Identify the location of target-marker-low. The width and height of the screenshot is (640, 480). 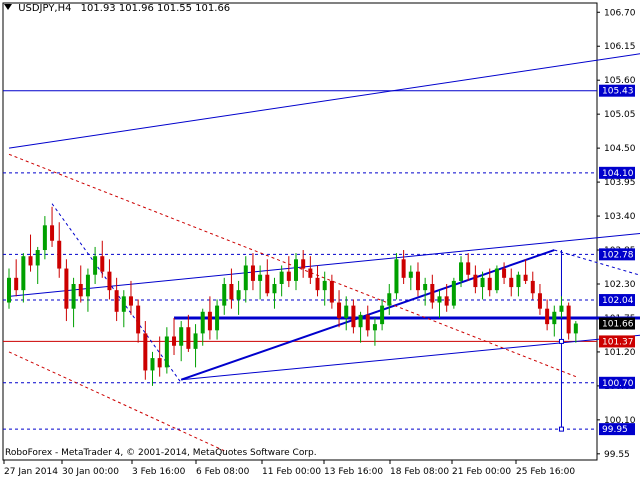
(561, 429).